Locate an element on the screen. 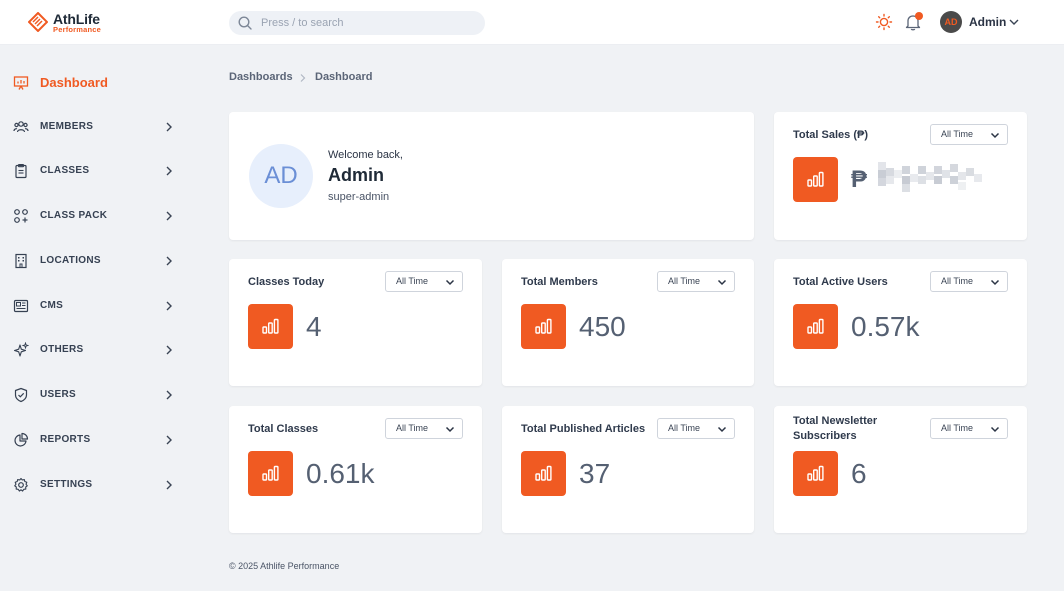 This screenshot has height=591, width=1064. sidebar-item-label: CLASS PACK is located at coordinates (74, 215).